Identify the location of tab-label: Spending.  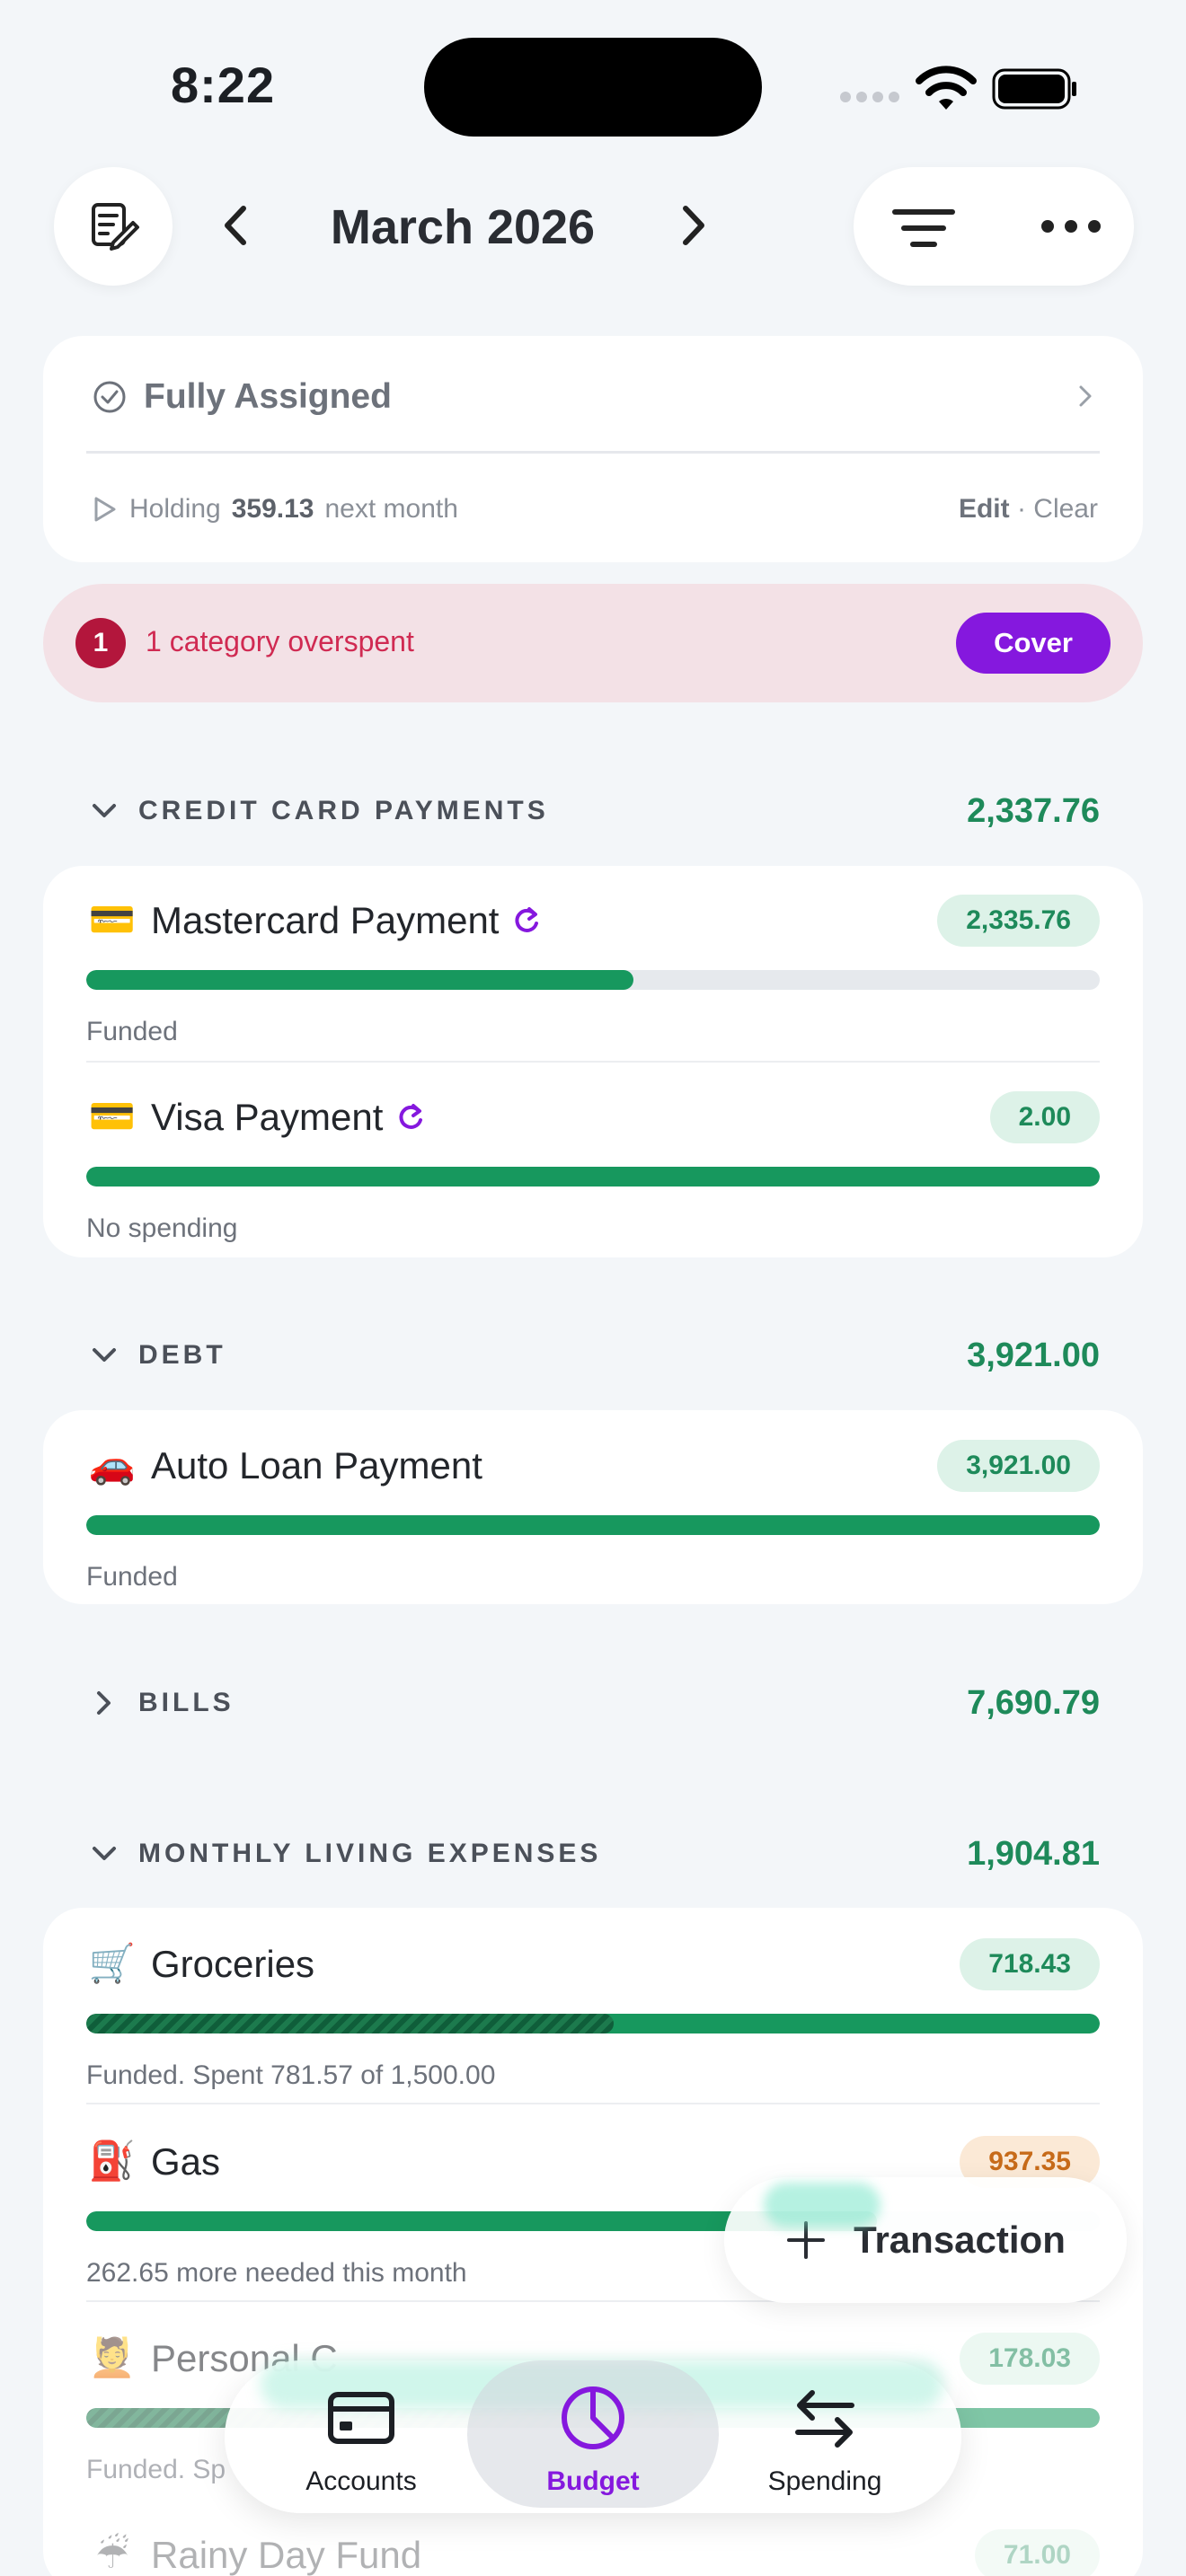
(824, 2481).